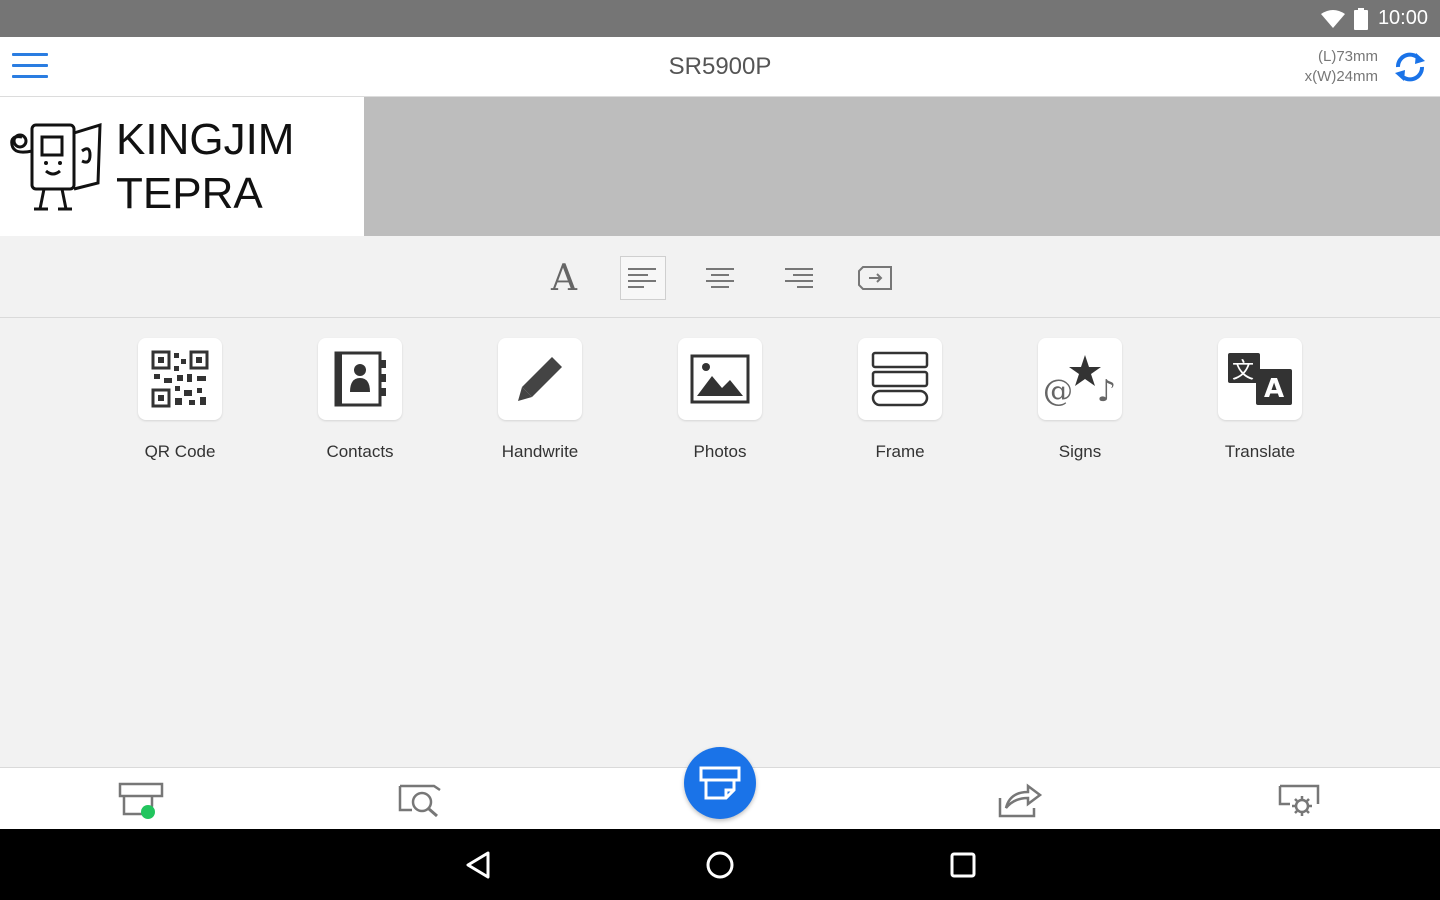  I want to click on home-button, so click(720, 865).